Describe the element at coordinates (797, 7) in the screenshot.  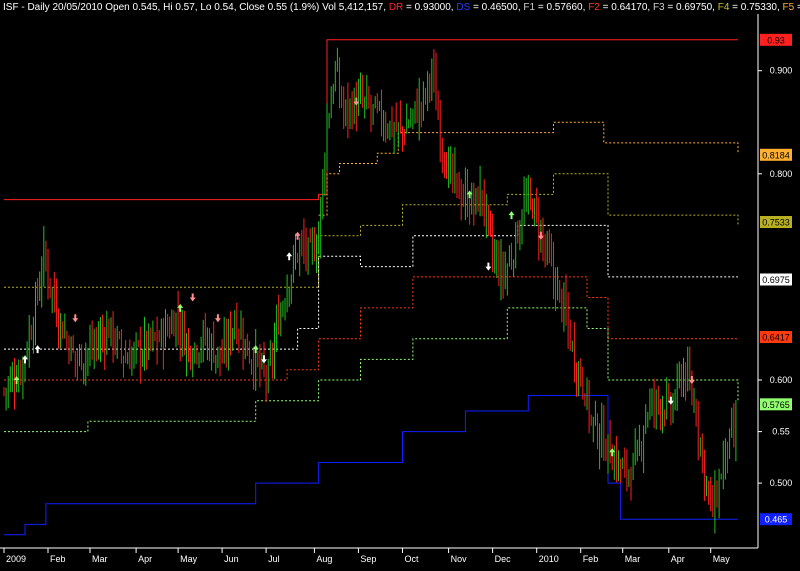
I see `header-value-f5: = 0.81840` at that location.